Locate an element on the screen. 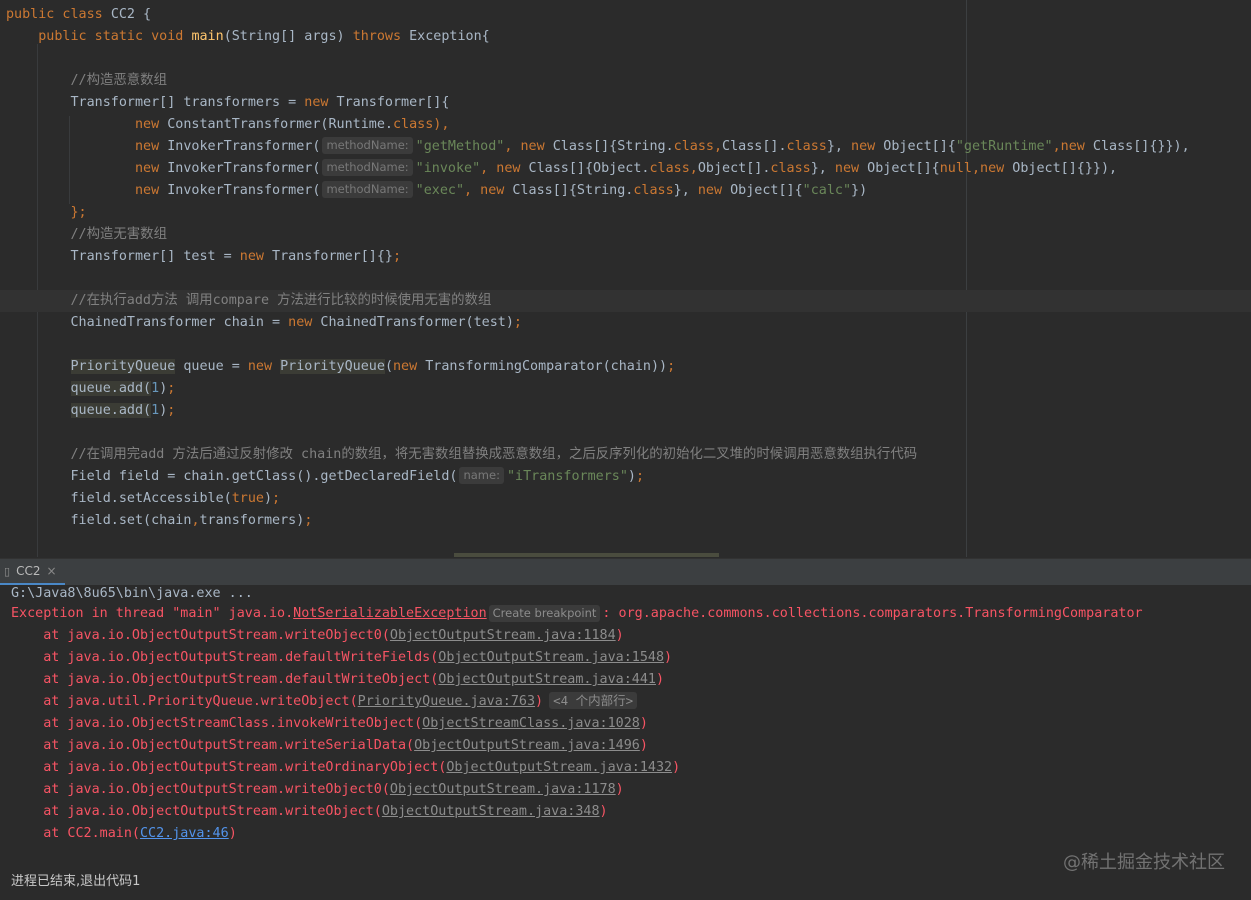  code-token: //在执行add方法 调用compare 方法进行比较的时候使用无害的数组 is located at coordinates (249, 300).